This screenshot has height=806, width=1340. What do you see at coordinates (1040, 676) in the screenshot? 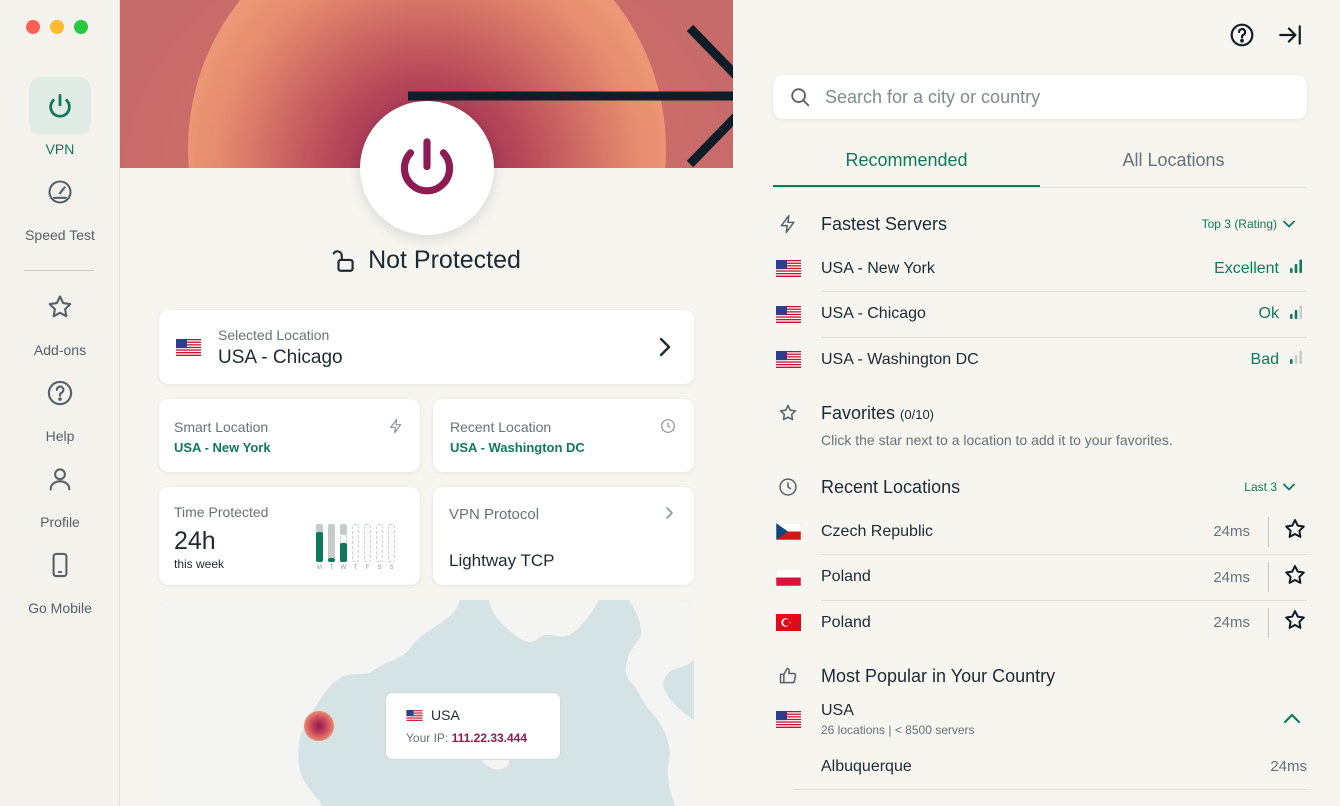
I see `popular-header: Most Popular in Your Country` at bounding box center [1040, 676].